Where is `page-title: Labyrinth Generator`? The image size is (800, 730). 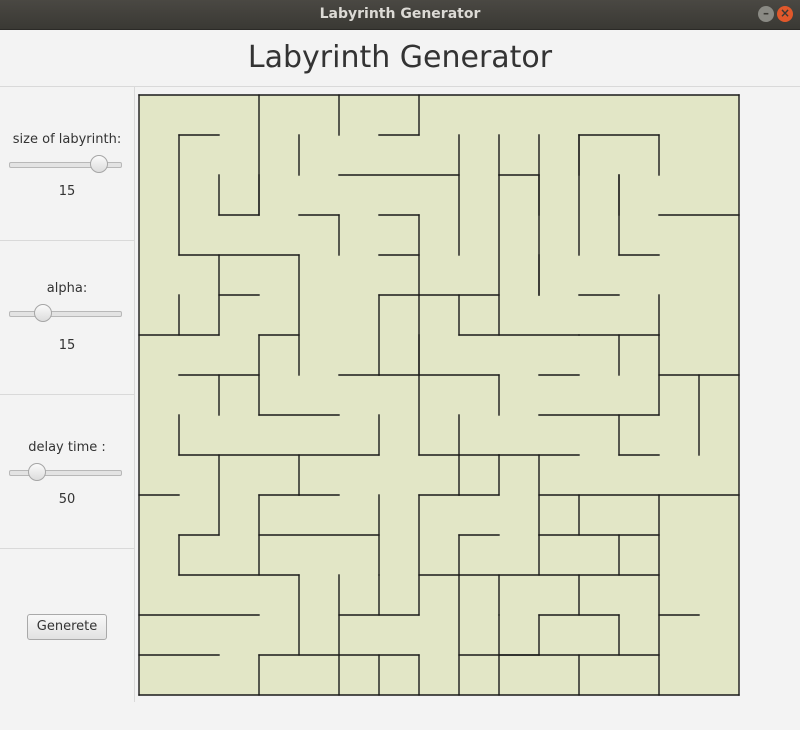 page-title: Labyrinth Generator is located at coordinates (400, 57).